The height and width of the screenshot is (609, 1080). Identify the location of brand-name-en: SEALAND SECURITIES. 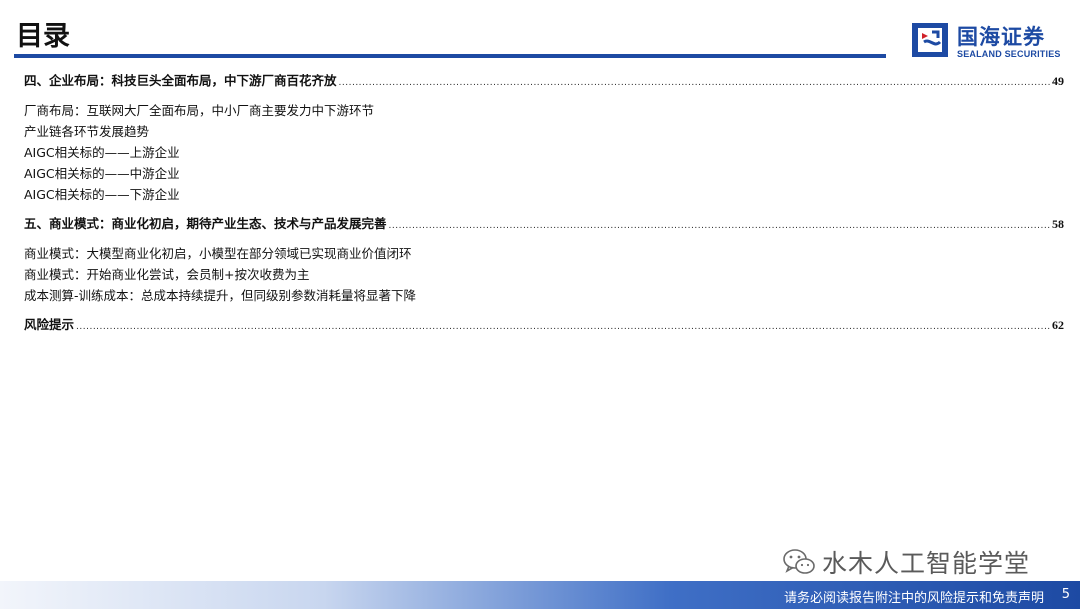
(1009, 54).